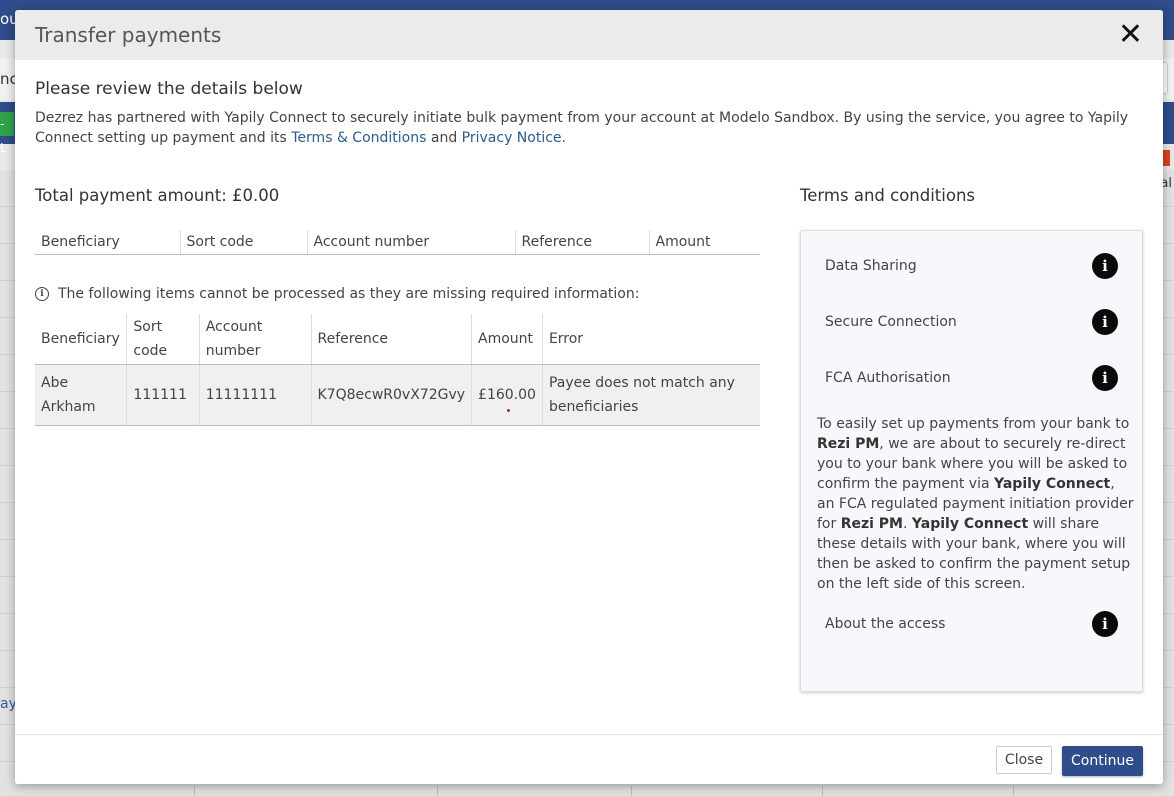 This screenshot has height=796, width=1174. I want to click on modal-footer: Close Continue, so click(589, 759).